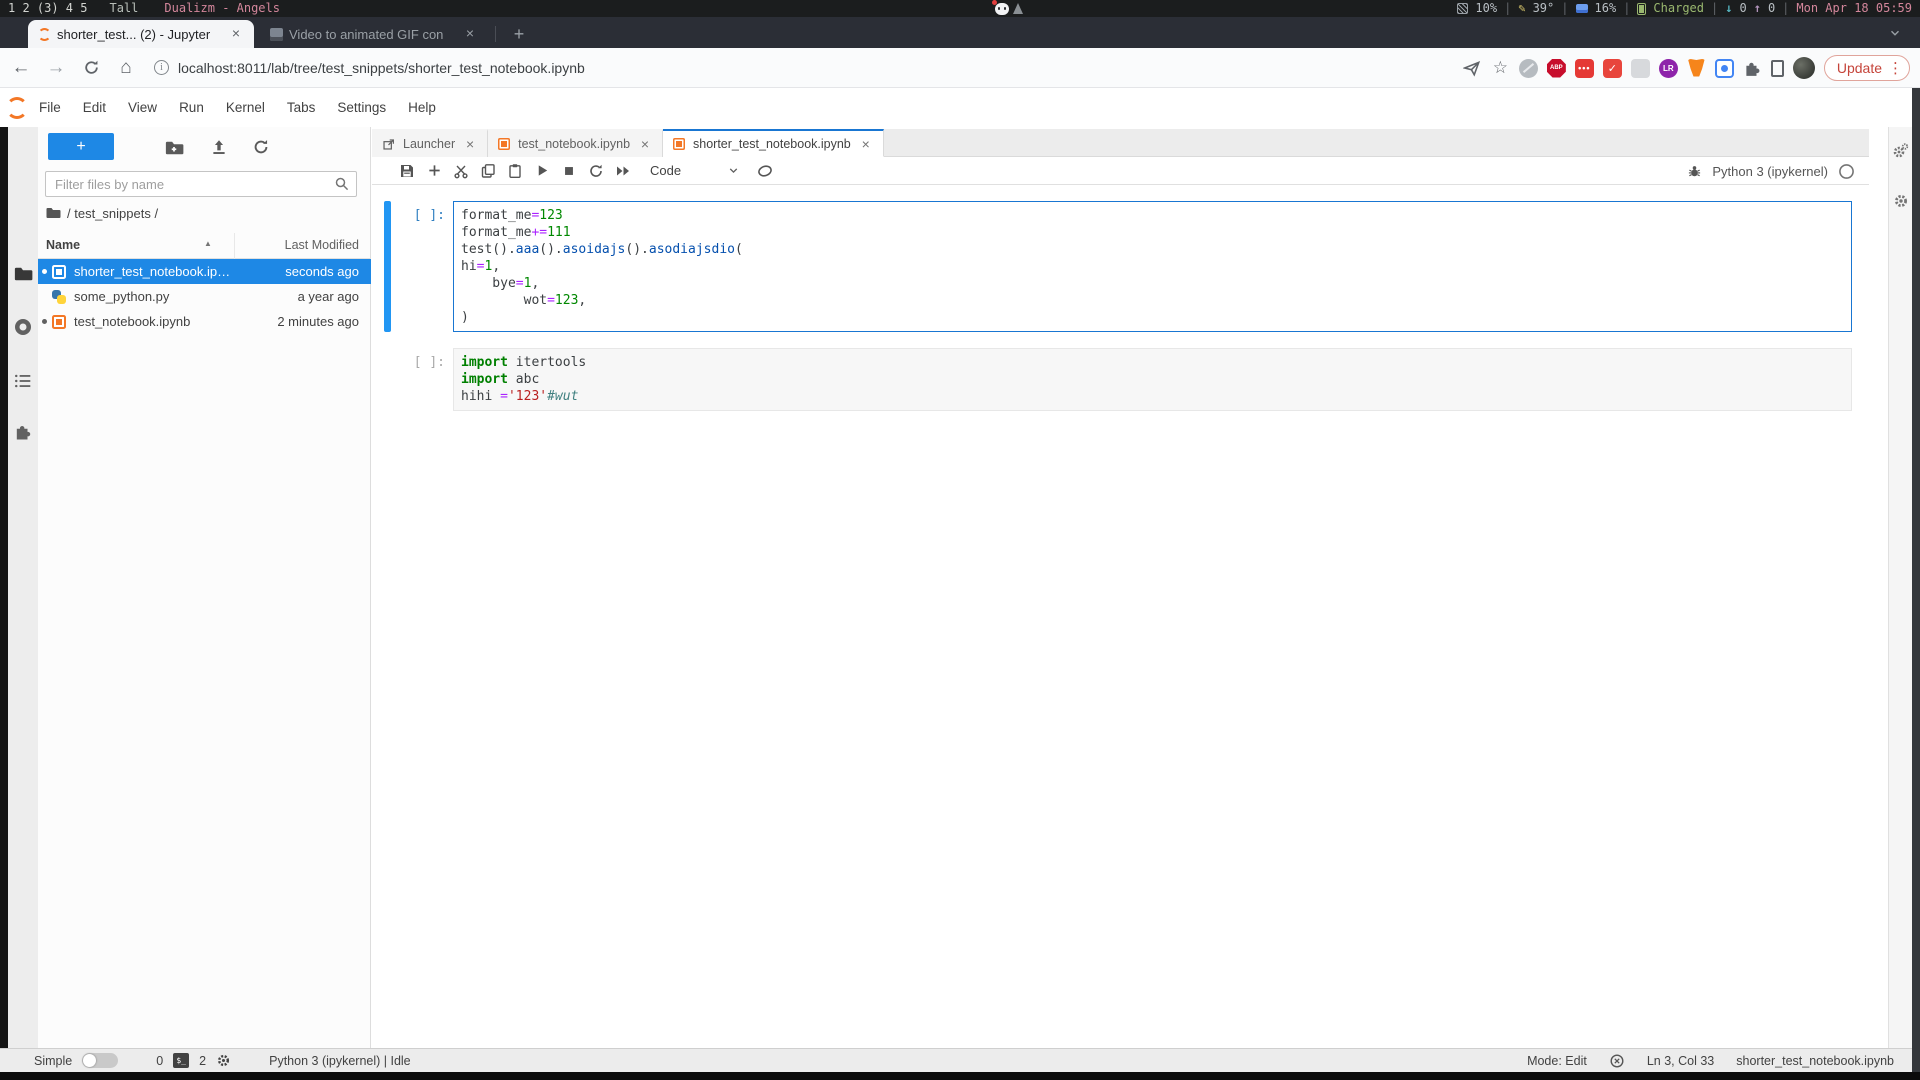 The height and width of the screenshot is (1080, 1920). What do you see at coordinates (161, 67) in the screenshot?
I see `site-info-icon: i` at bounding box center [161, 67].